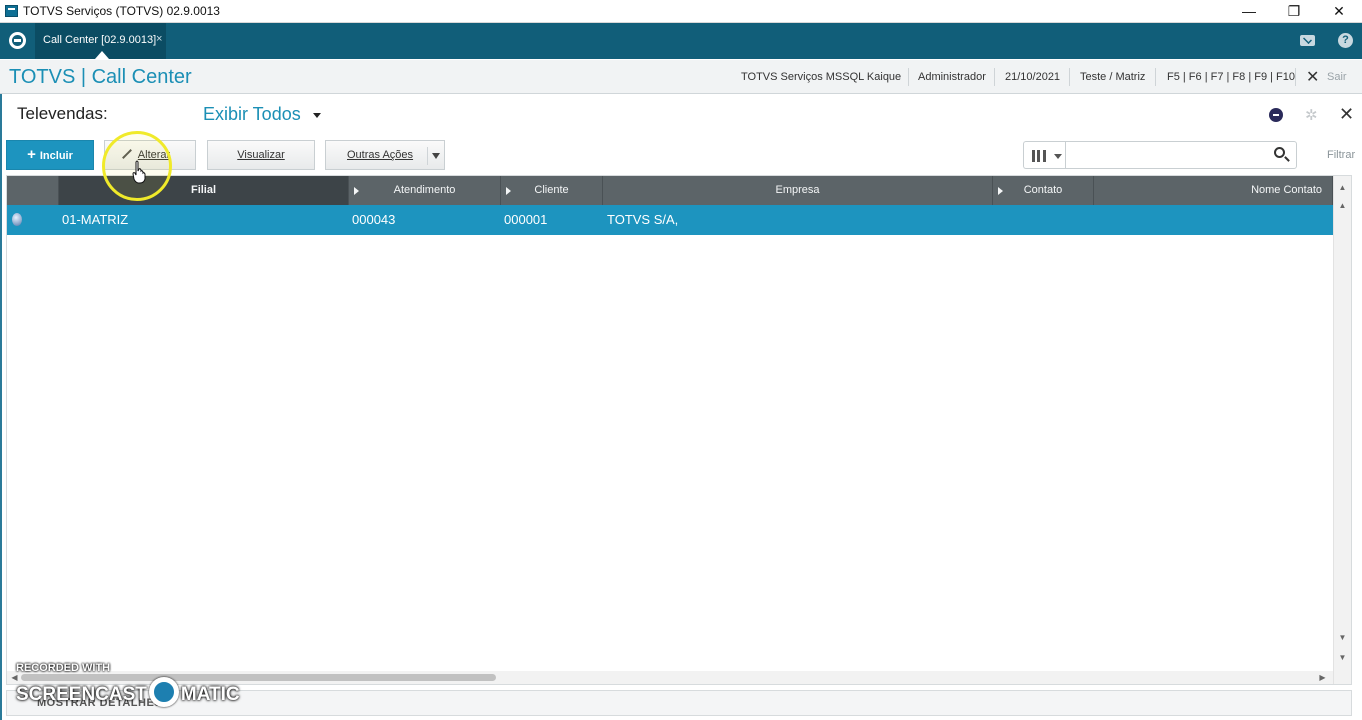  I want to click on column-header-empresa: Empresa, so click(798, 190).